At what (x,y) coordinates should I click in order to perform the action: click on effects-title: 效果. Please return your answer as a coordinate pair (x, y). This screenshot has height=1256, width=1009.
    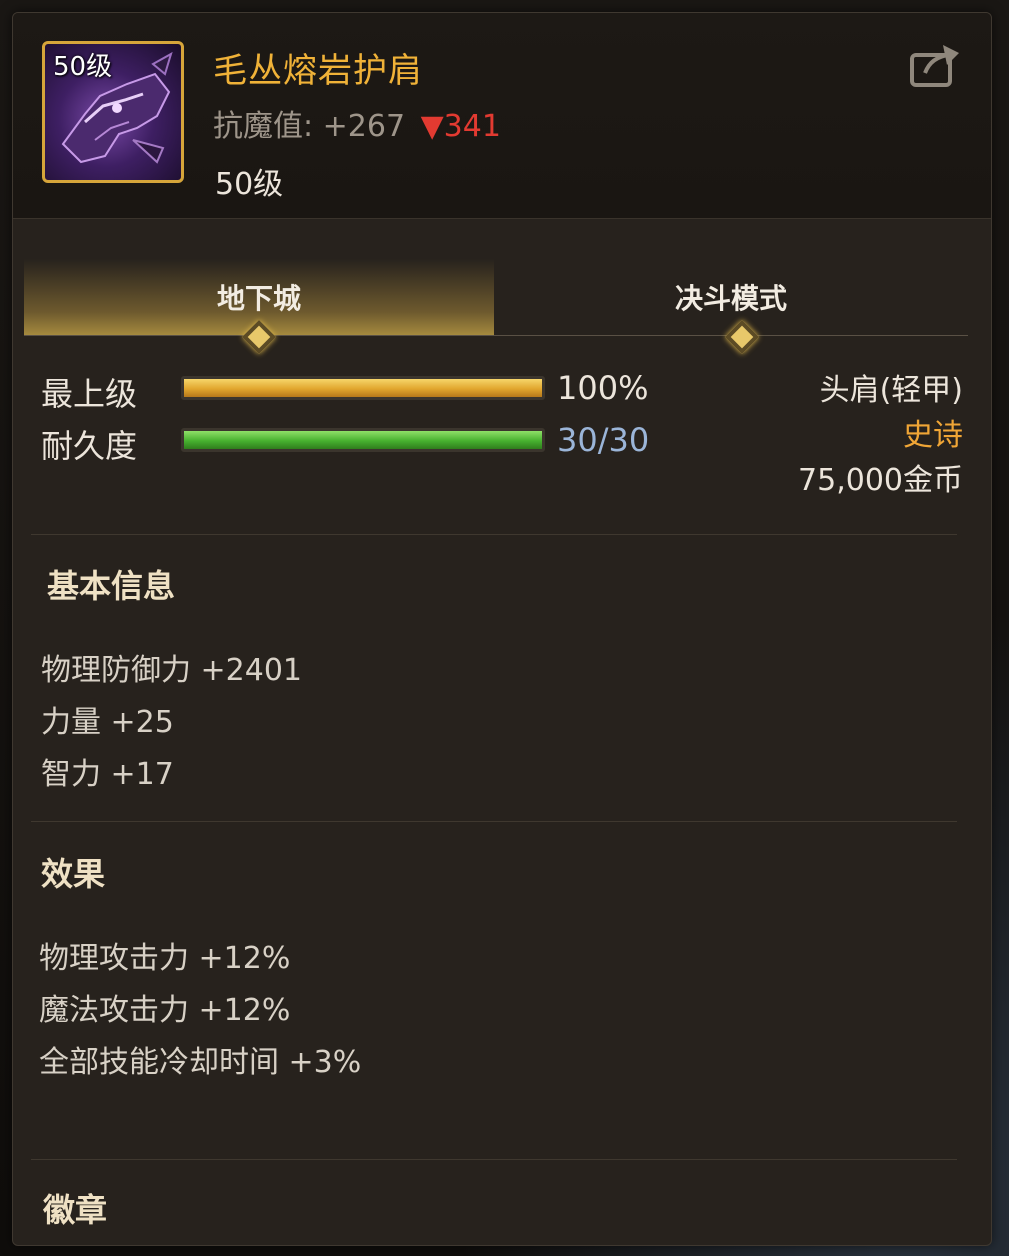
    Looking at the image, I should click on (73, 874).